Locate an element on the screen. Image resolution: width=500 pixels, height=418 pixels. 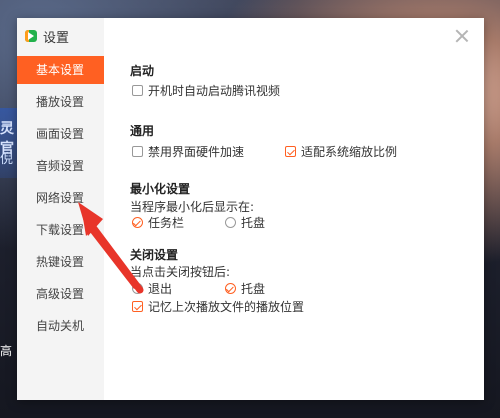
minimize-taskbar-option: 任务栏 is located at coordinates (158, 222).